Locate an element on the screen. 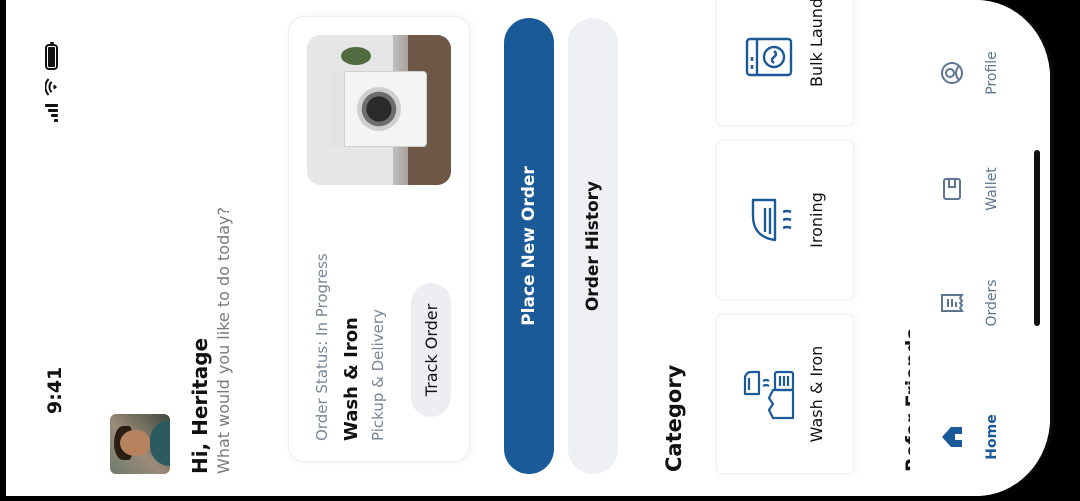 This screenshot has height=501, width=1080. category-heading: Category is located at coordinates (674, 418).